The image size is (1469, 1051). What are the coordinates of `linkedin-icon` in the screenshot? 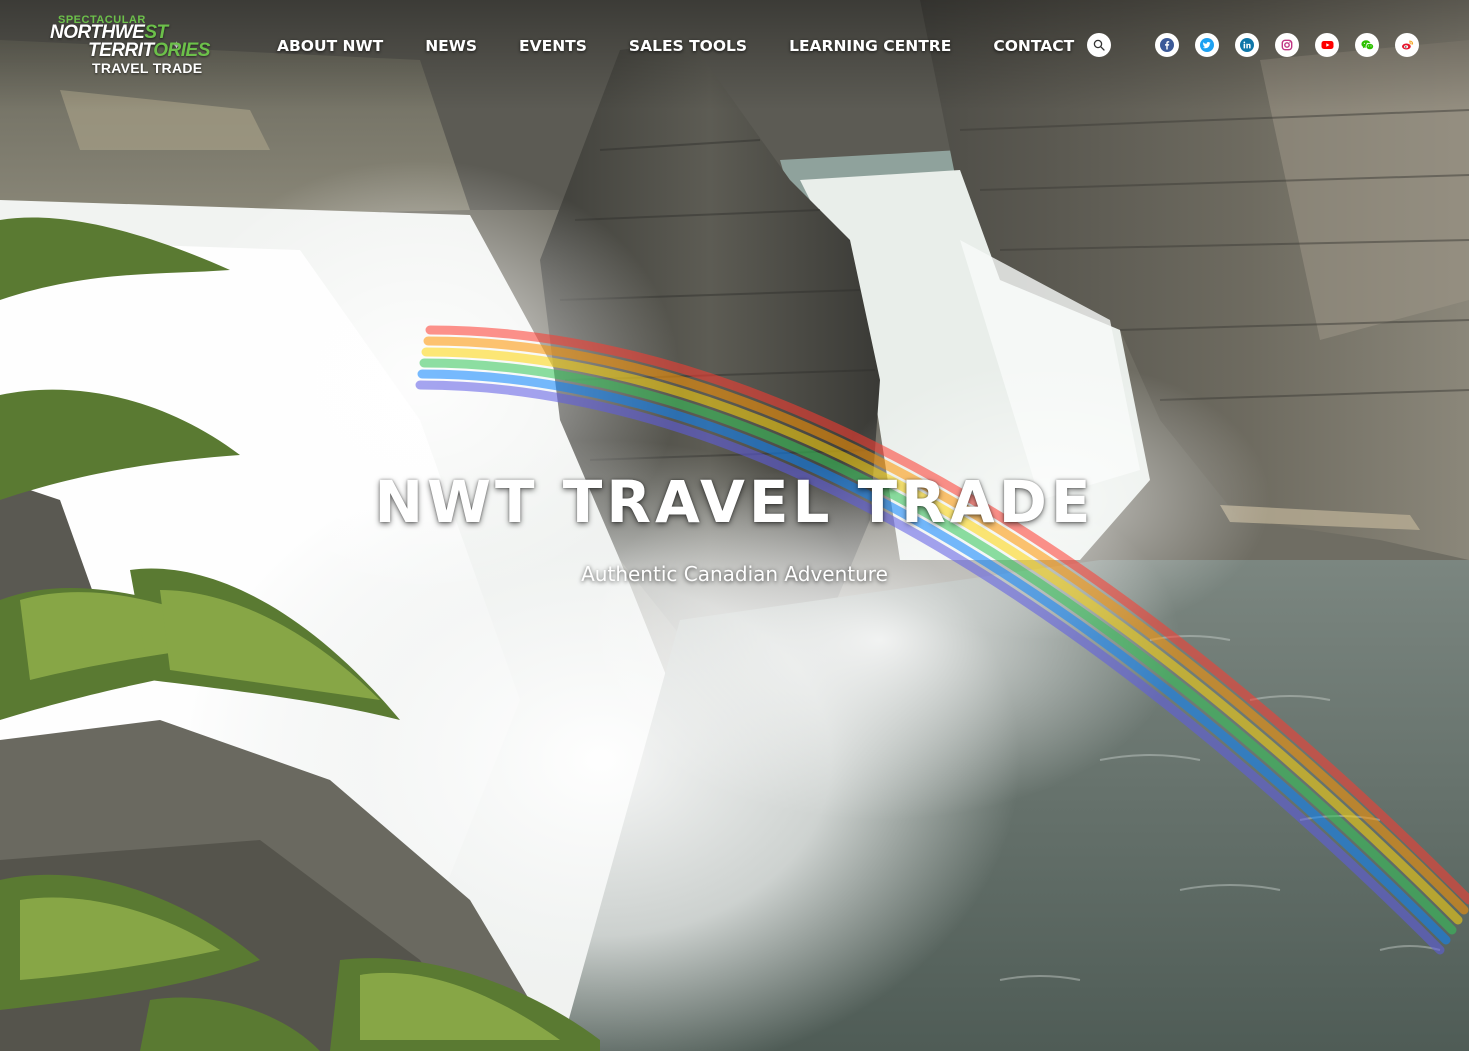 It's located at (1247, 45).